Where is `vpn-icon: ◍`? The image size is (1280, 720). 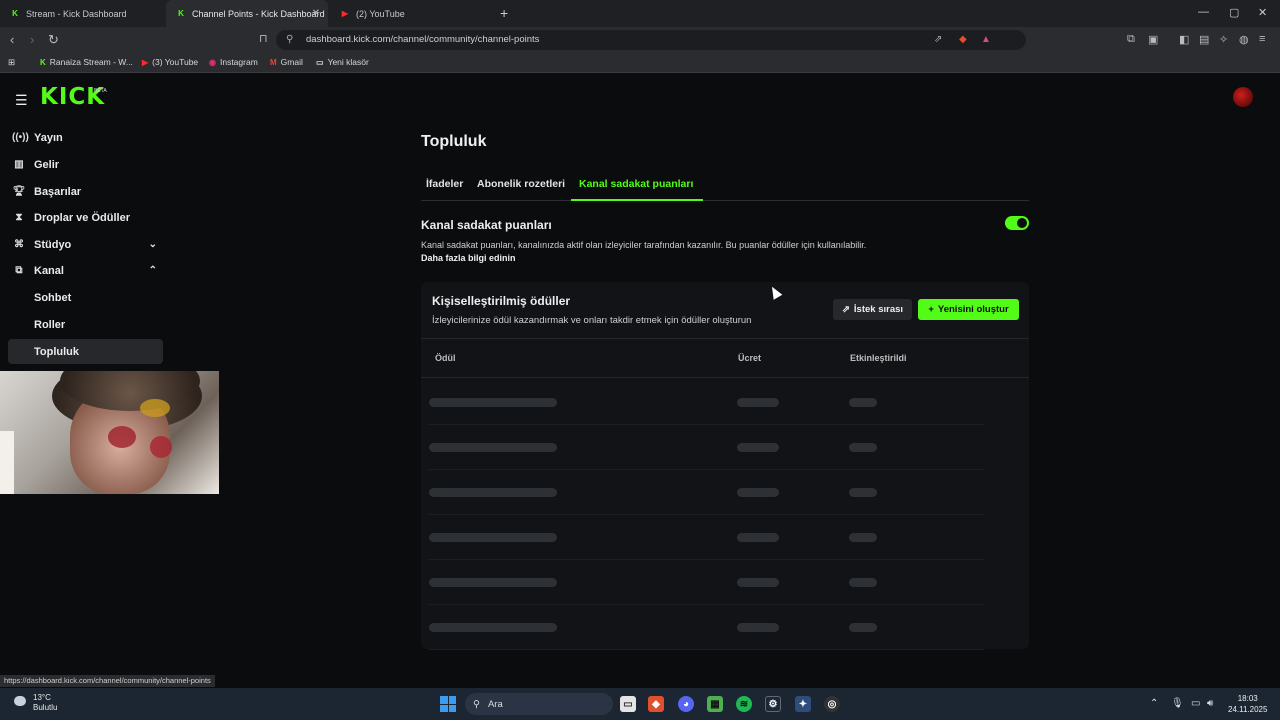
vpn-icon: ◍ is located at coordinates (1244, 39).